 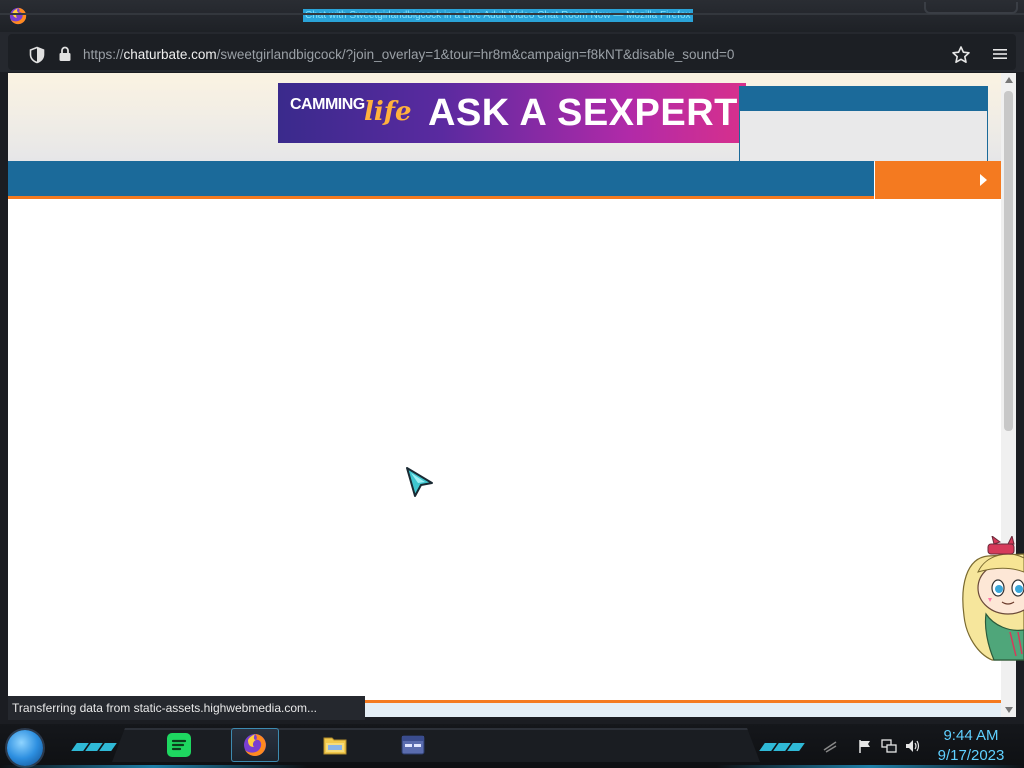 I want to click on folder-icon, so click(x=335, y=746).